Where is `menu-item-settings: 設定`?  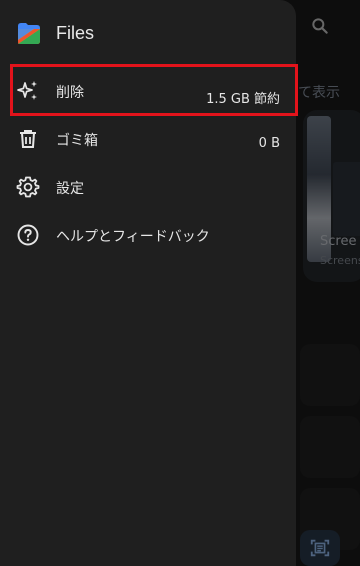 menu-item-settings: 設定 is located at coordinates (148, 187).